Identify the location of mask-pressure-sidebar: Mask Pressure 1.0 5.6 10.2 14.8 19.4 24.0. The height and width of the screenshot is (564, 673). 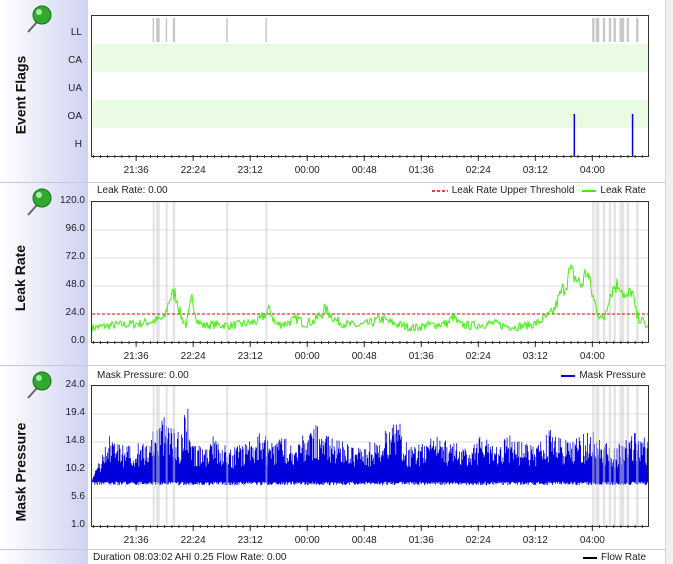
(44, 457).